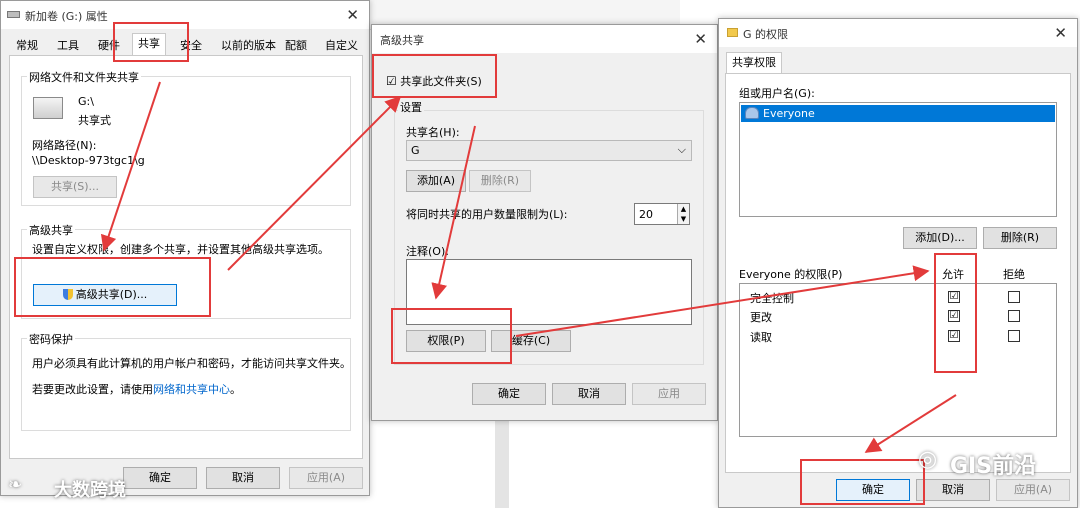  Describe the element at coordinates (15, 485) in the screenshot. I see `watermark-logo-left: ❧` at that location.